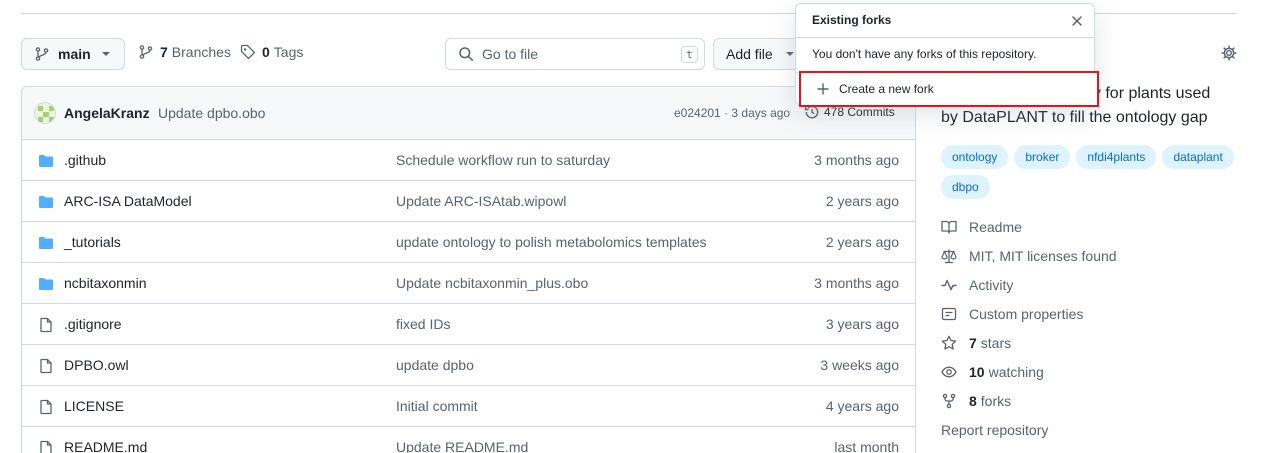 Image resolution: width=1264 pixels, height=453 pixels. What do you see at coordinates (288, 52) in the screenshot?
I see `tags-label: Tags` at bounding box center [288, 52].